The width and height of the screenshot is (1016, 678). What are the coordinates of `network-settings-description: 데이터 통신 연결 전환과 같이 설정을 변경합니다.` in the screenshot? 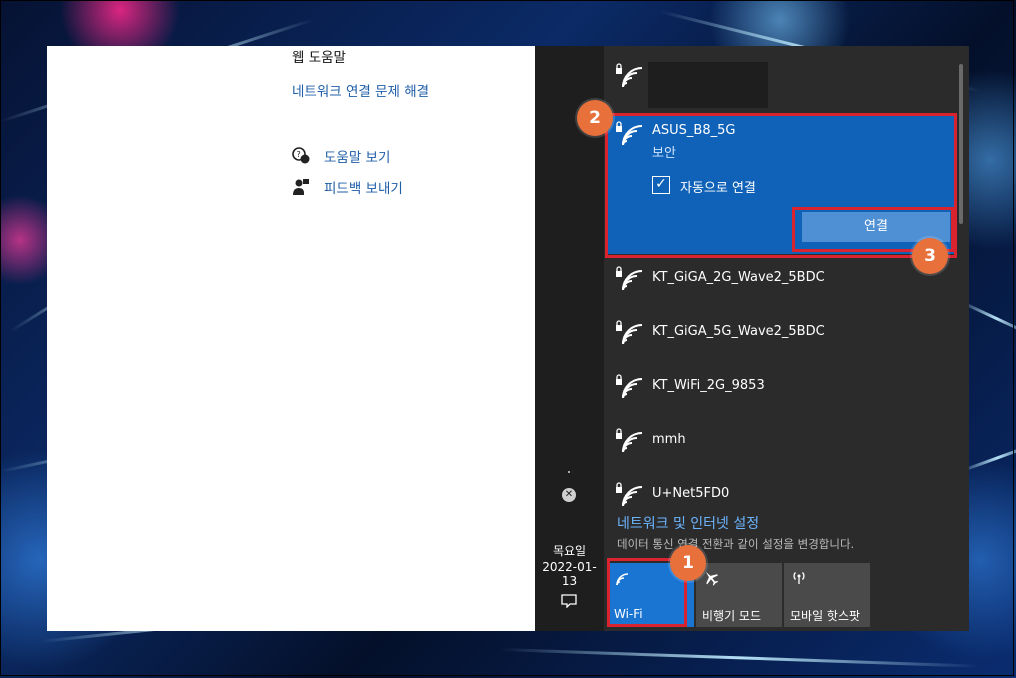 It's located at (736, 544).